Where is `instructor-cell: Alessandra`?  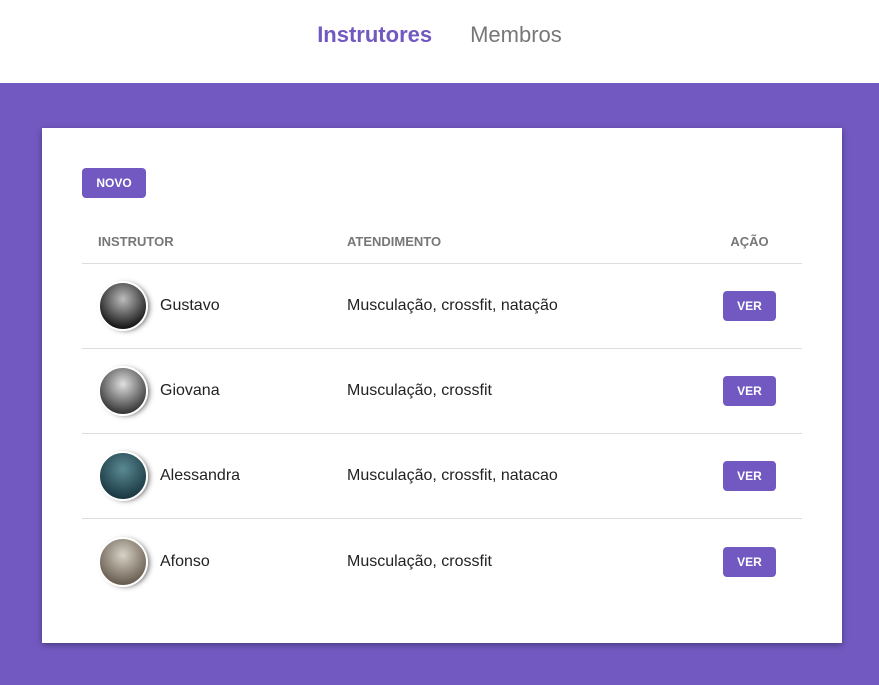
instructor-cell: Alessandra is located at coordinates (214, 476).